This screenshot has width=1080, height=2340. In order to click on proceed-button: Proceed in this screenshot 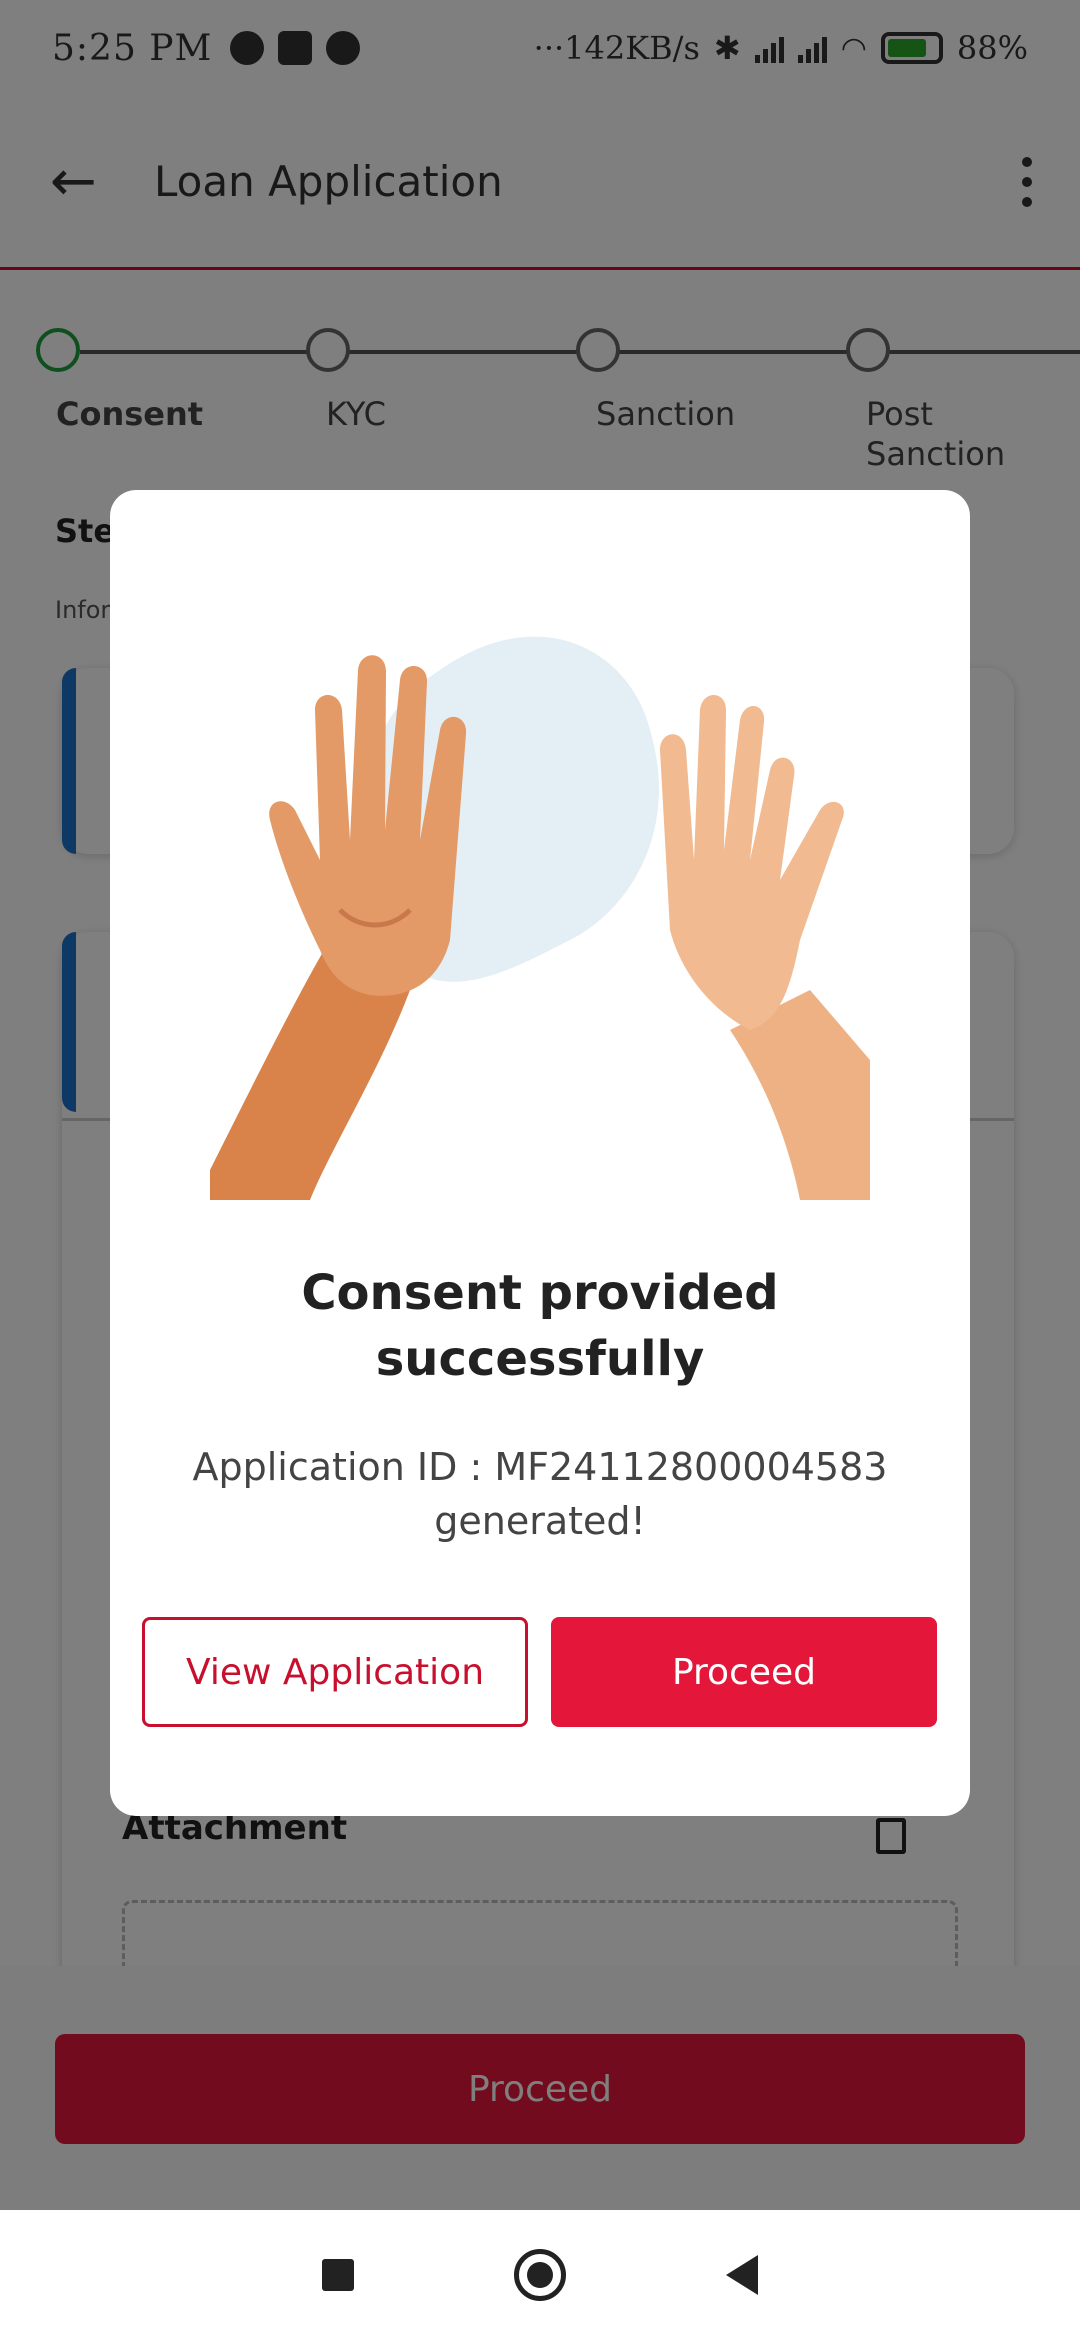, I will do `click(744, 1672)`.